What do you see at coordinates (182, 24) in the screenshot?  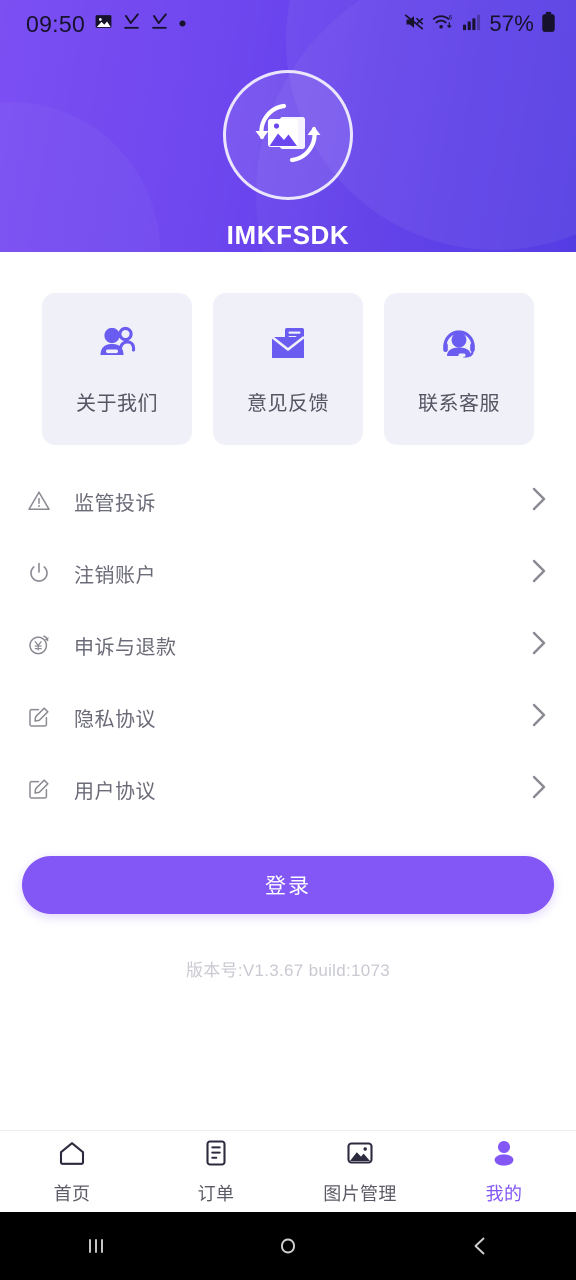 I see `dot-icon` at bounding box center [182, 24].